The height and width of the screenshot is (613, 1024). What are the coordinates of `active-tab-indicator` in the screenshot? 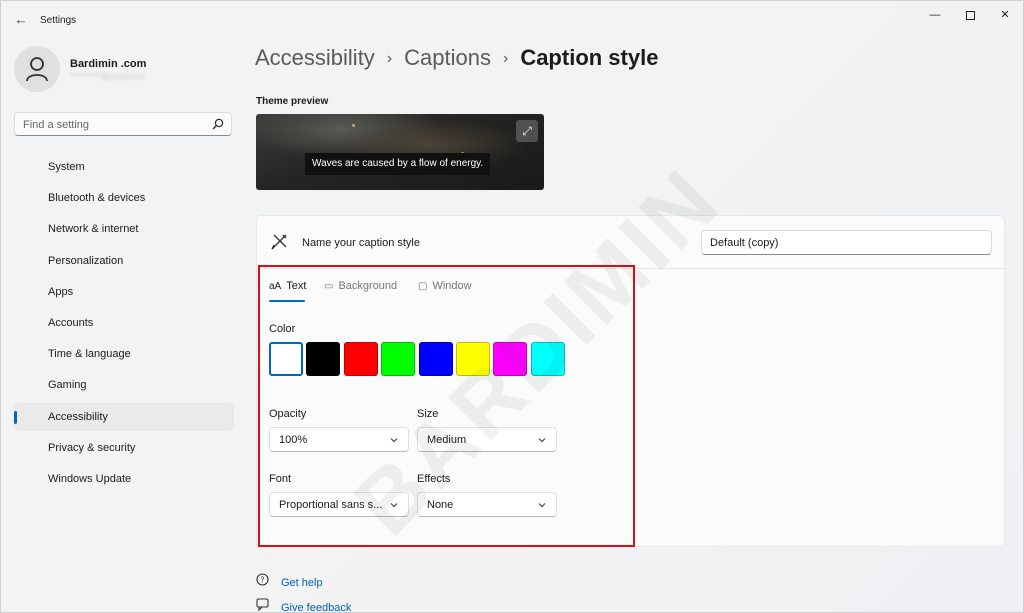 It's located at (287, 301).